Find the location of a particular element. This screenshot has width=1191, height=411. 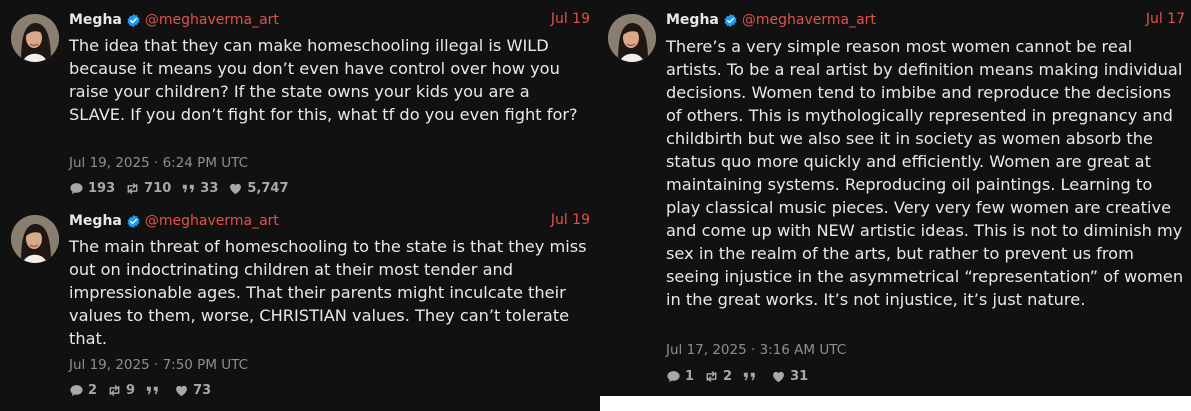

reply-stat: 193 is located at coordinates (92, 188).